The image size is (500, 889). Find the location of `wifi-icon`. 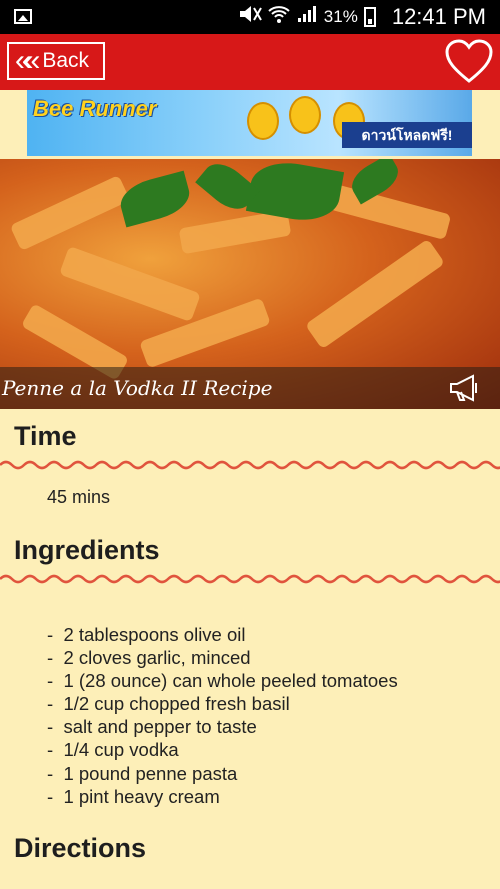

wifi-icon is located at coordinates (279, 17).